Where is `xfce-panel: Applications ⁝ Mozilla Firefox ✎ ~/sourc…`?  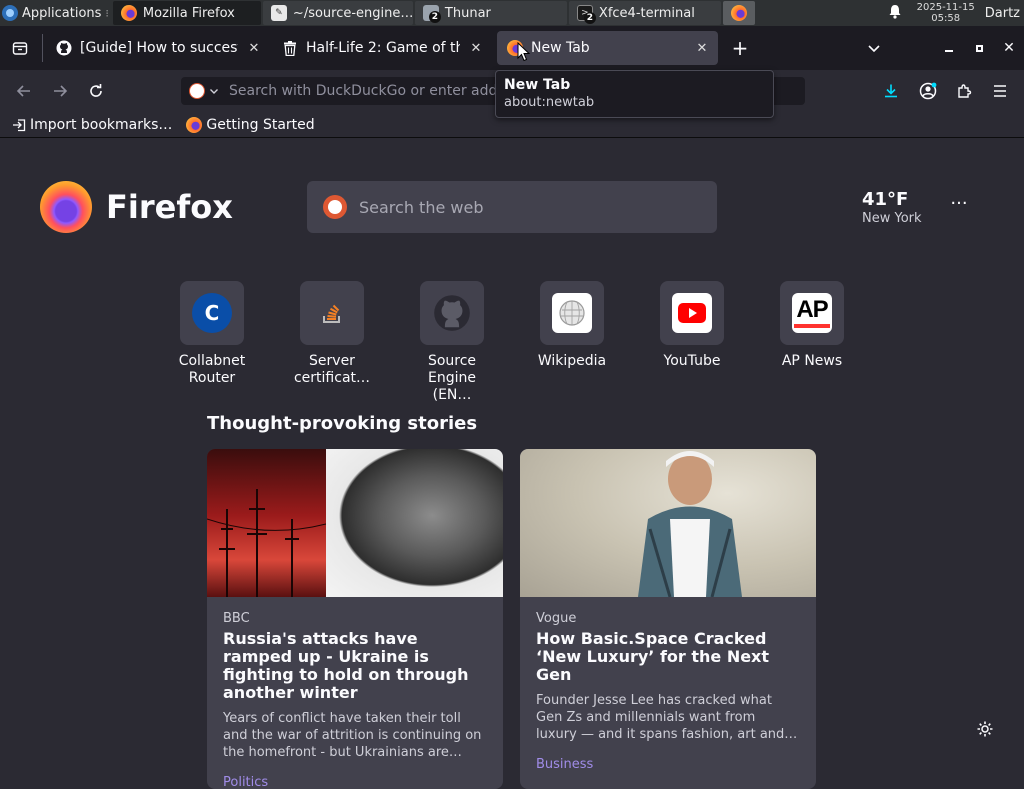
xfce-panel: Applications ⁝ Mozilla Firefox ✎ ~/sourc… is located at coordinates (512, 13).